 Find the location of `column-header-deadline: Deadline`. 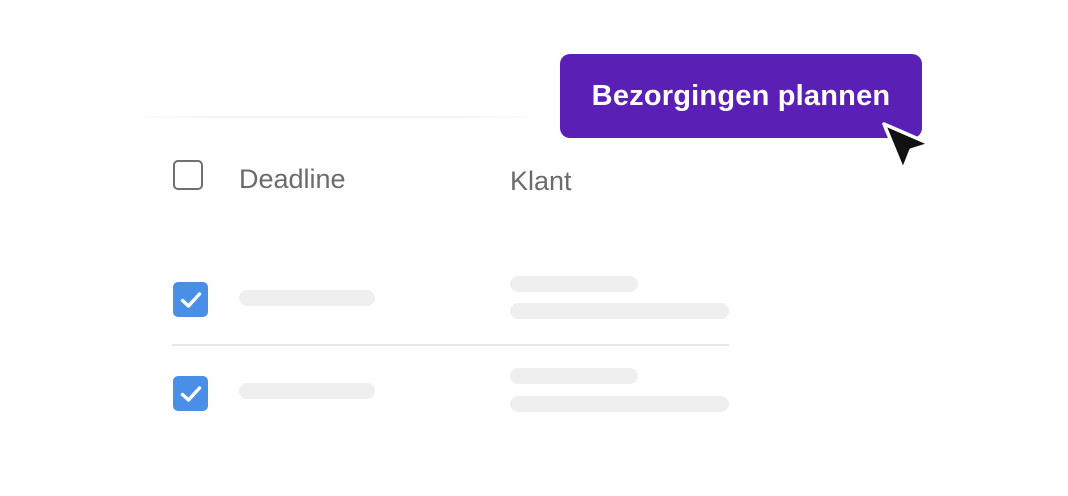

column-header-deadline: Deadline is located at coordinates (292, 179).